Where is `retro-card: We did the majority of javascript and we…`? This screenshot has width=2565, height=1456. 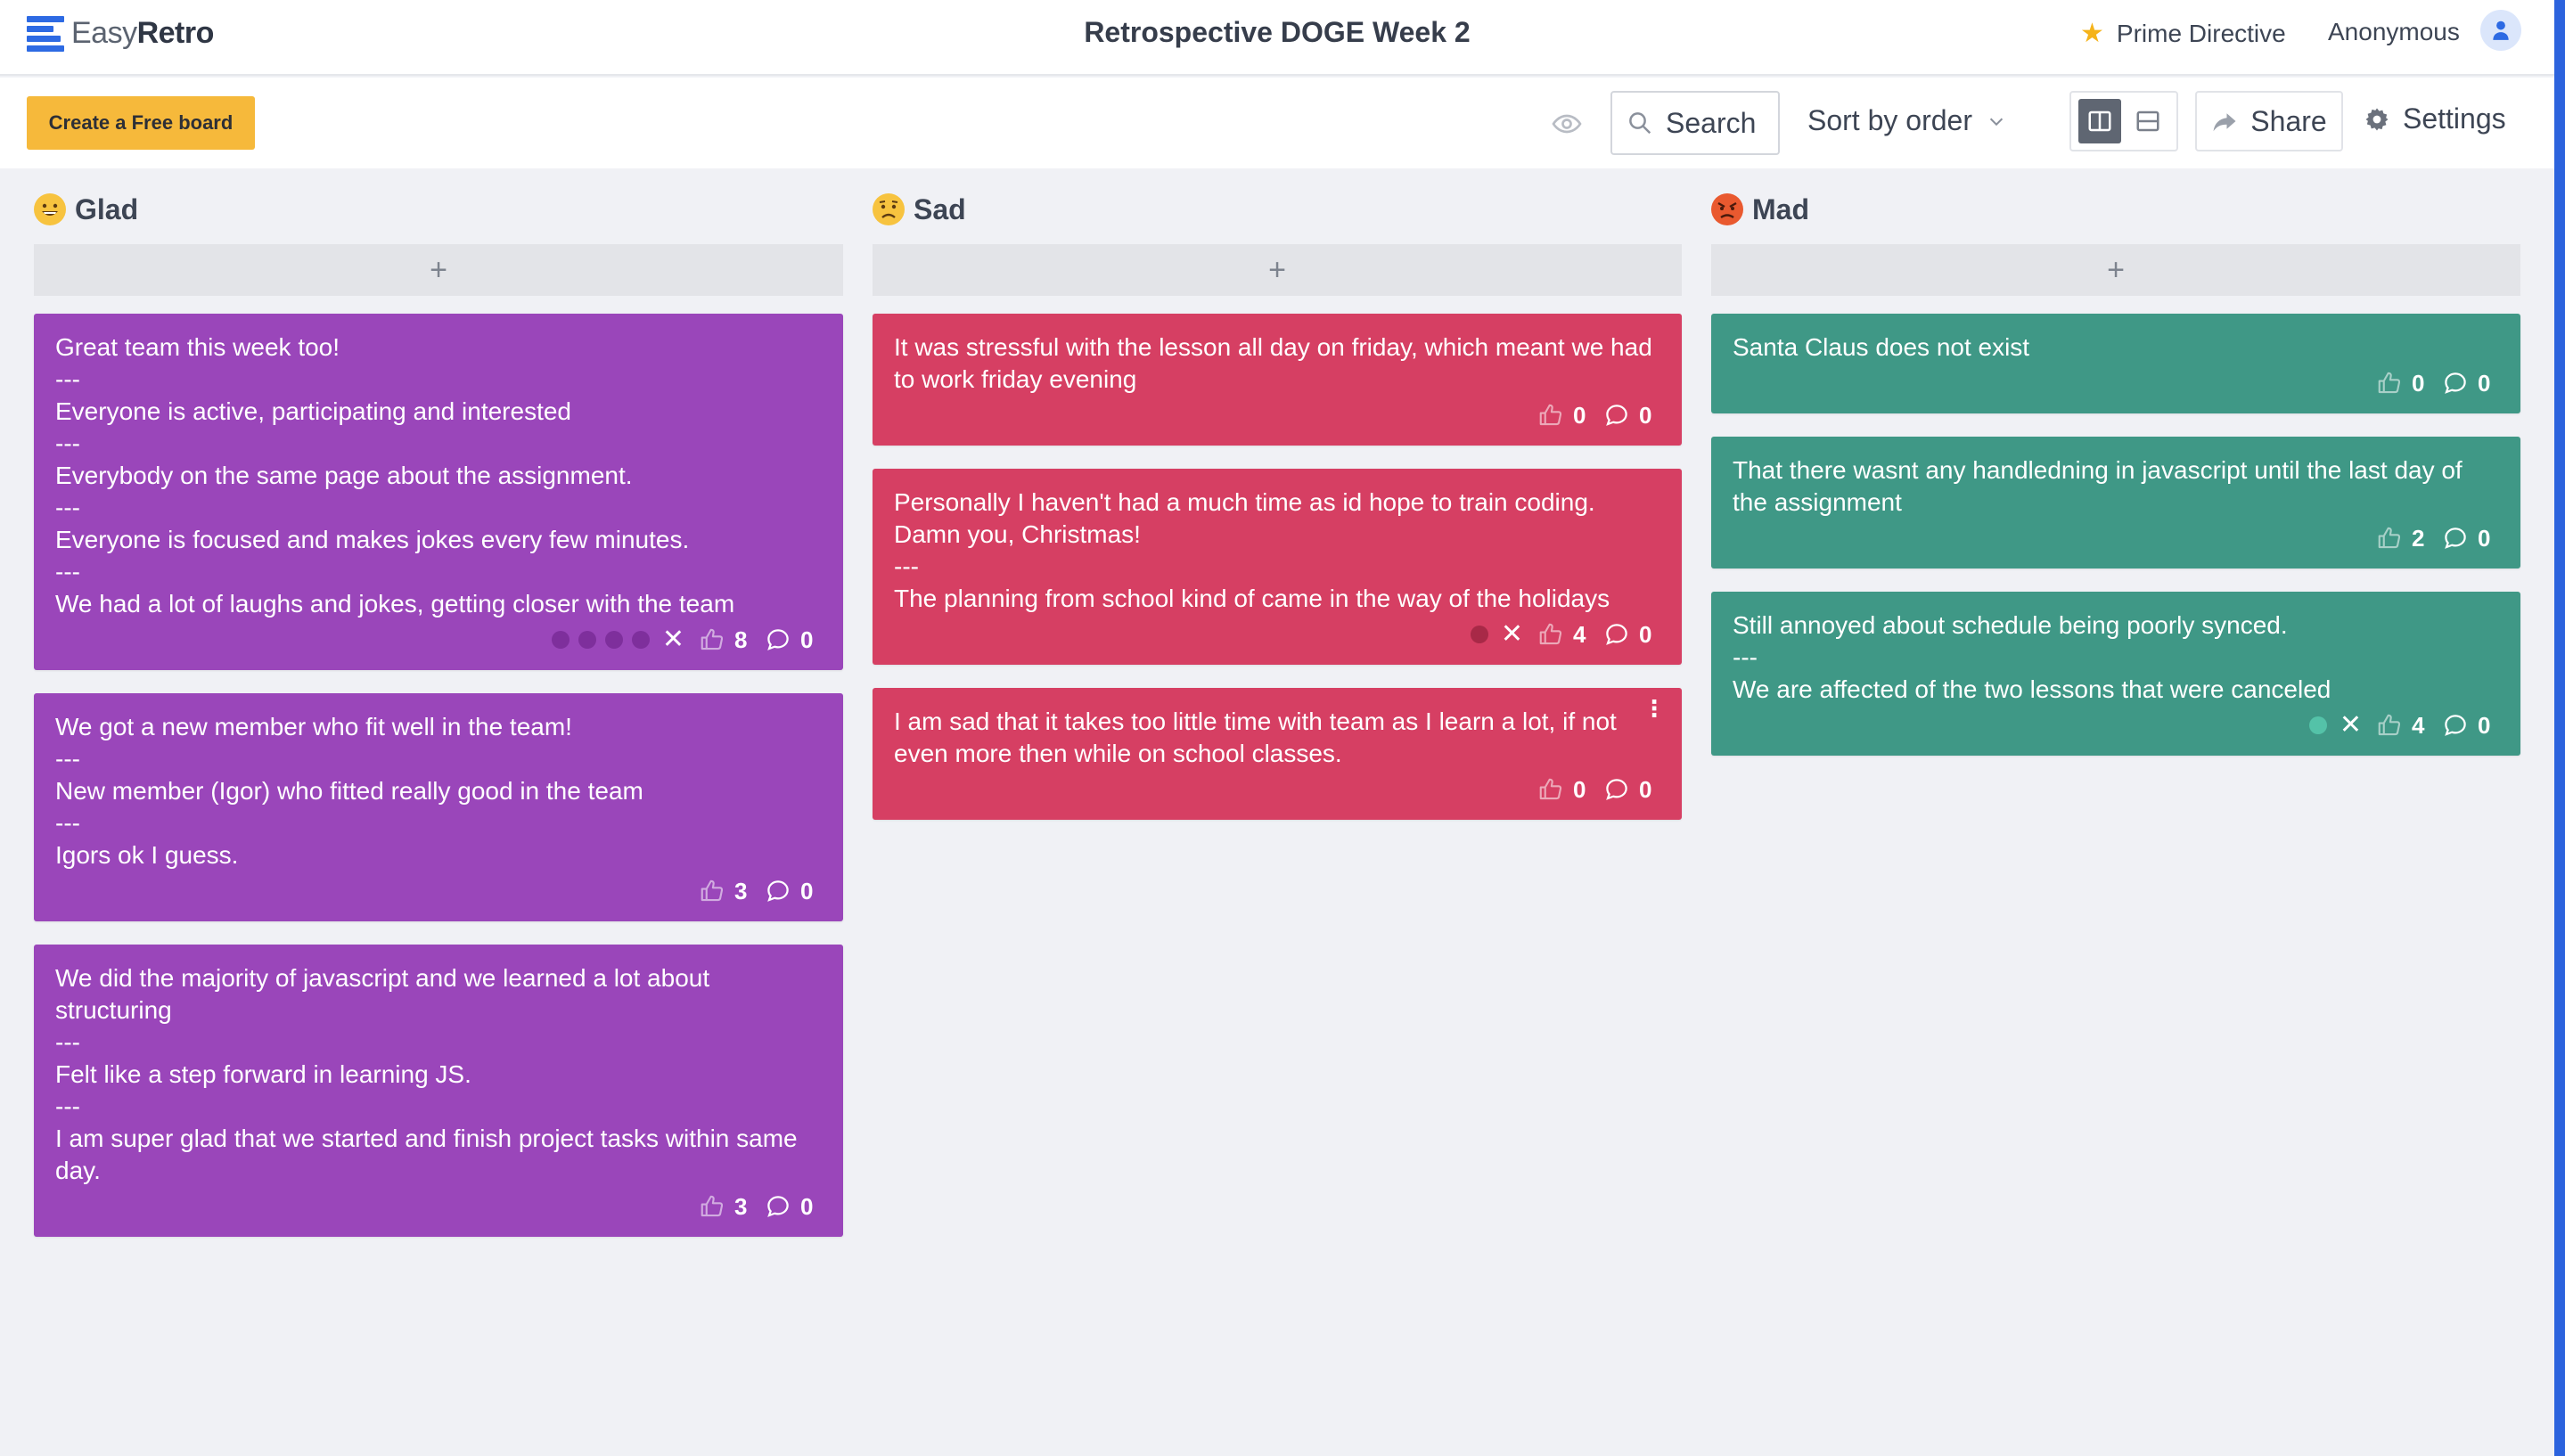
retro-card: We did the majority of javascript and we… is located at coordinates (438, 1091).